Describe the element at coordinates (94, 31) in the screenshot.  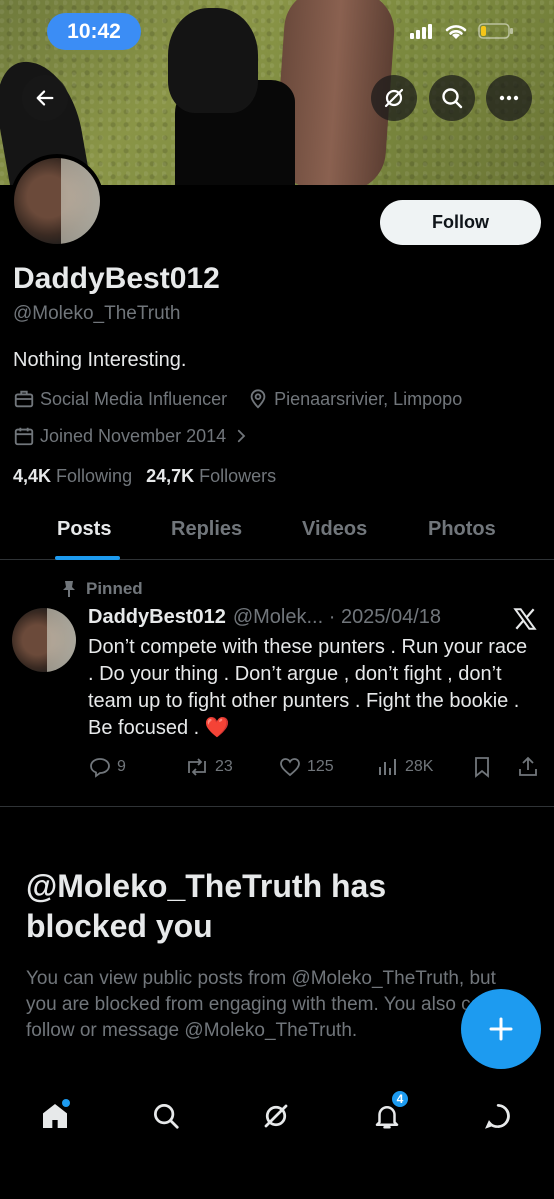
I see `status-time: 10:42` at that location.